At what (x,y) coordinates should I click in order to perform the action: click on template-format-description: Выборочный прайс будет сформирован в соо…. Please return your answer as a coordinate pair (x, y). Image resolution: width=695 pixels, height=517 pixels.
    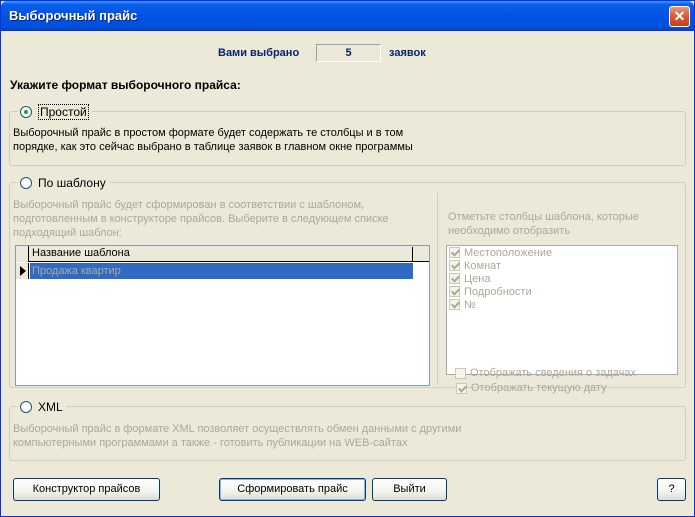
    Looking at the image, I should click on (201, 219).